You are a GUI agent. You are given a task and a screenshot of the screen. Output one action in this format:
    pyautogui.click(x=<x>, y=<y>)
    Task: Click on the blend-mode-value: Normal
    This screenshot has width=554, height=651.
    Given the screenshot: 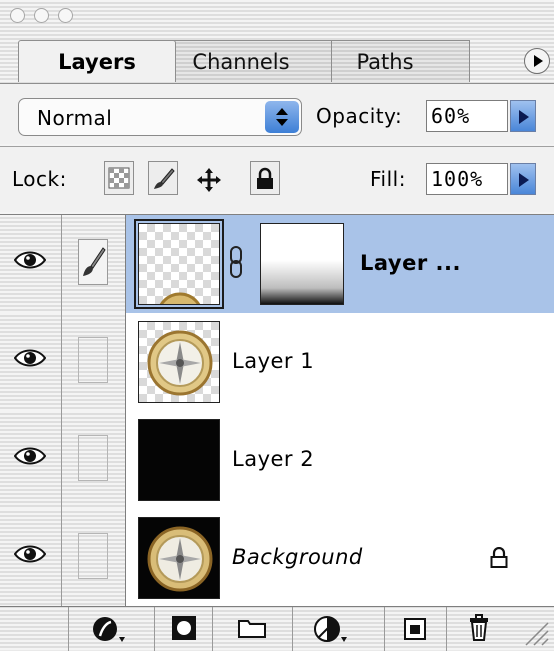 What is the action you would take?
    pyautogui.click(x=75, y=118)
    